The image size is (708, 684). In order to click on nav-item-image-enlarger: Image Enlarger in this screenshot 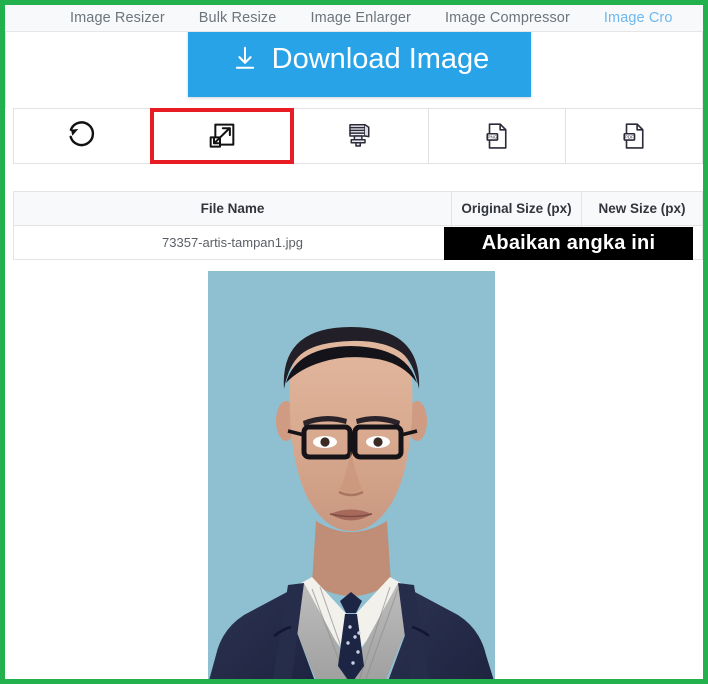, I will do `click(360, 18)`.